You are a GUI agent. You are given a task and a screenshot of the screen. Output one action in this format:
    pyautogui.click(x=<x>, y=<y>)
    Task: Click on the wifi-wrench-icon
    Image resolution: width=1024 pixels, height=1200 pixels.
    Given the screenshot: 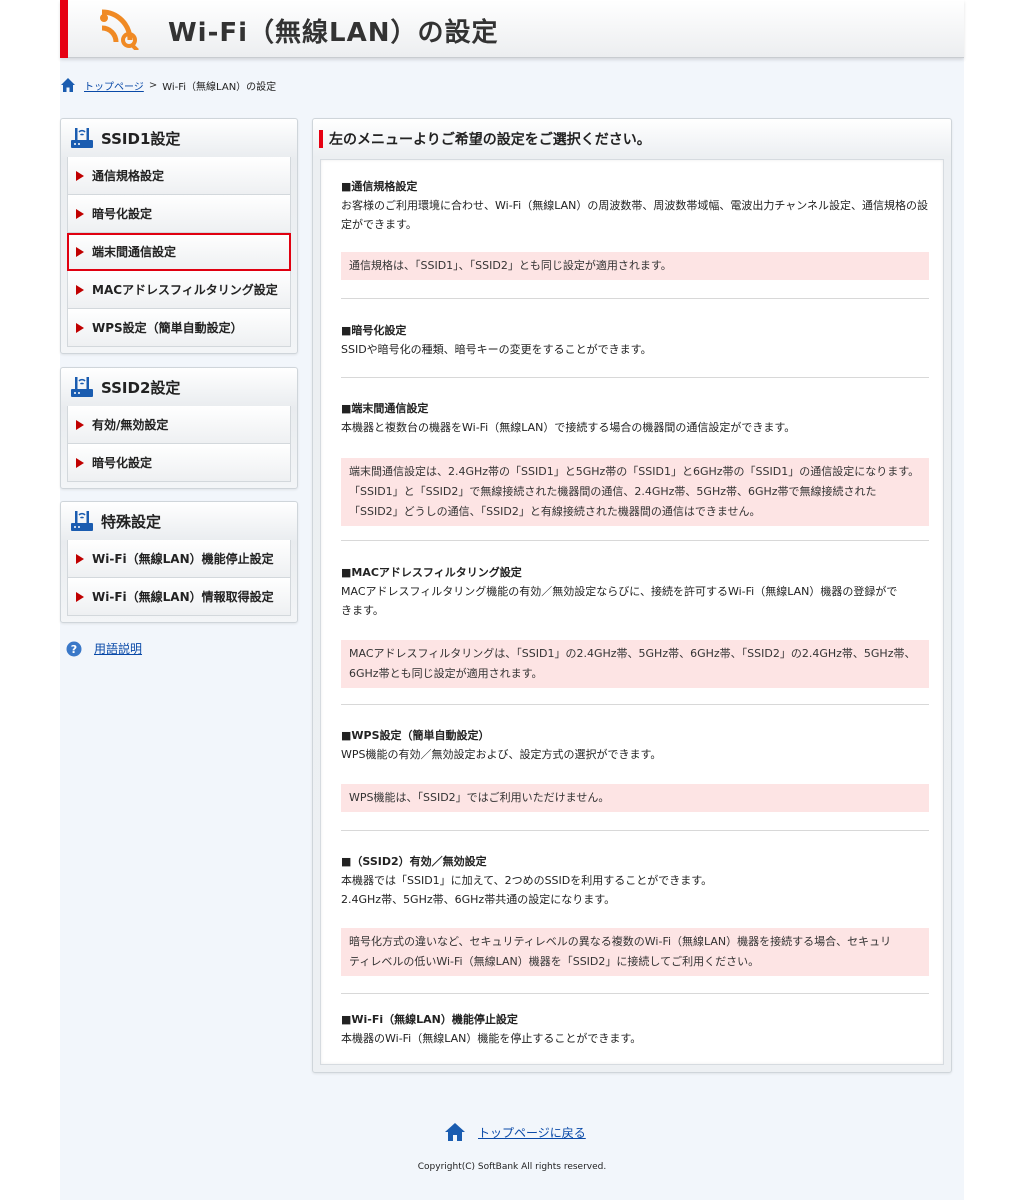 What is the action you would take?
    pyautogui.click(x=119, y=29)
    